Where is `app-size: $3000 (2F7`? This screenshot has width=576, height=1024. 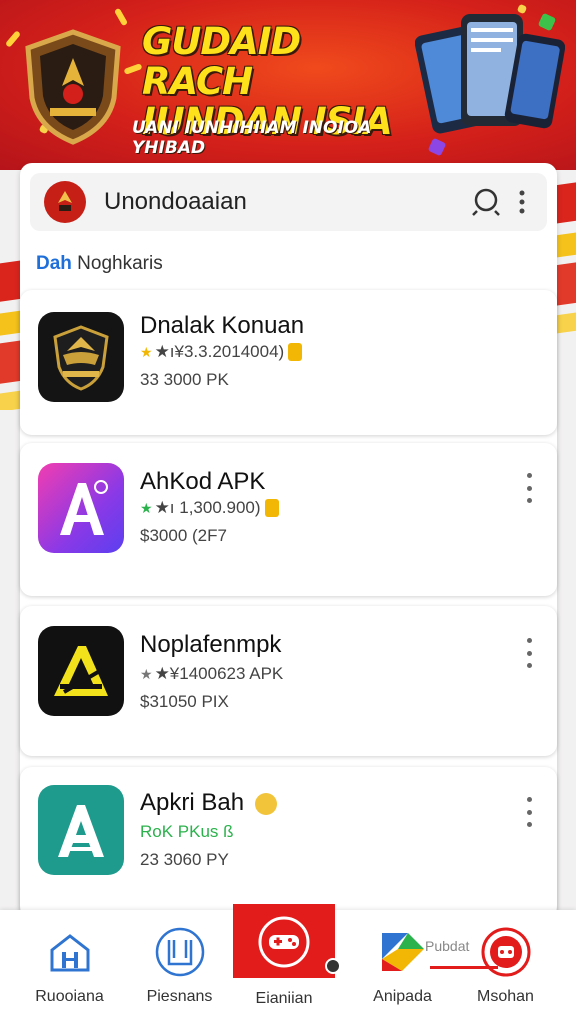 app-size: $3000 (2F7 is located at coordinates (183, 535).